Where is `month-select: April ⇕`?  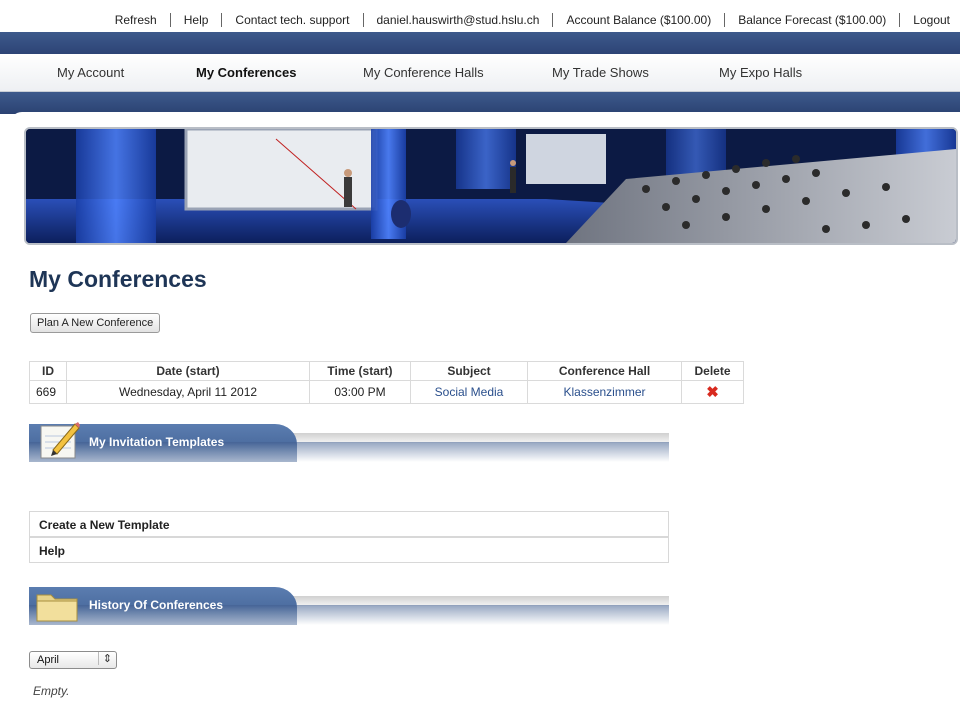
month-select: April ⇕ is located at coordinates (73, 660).